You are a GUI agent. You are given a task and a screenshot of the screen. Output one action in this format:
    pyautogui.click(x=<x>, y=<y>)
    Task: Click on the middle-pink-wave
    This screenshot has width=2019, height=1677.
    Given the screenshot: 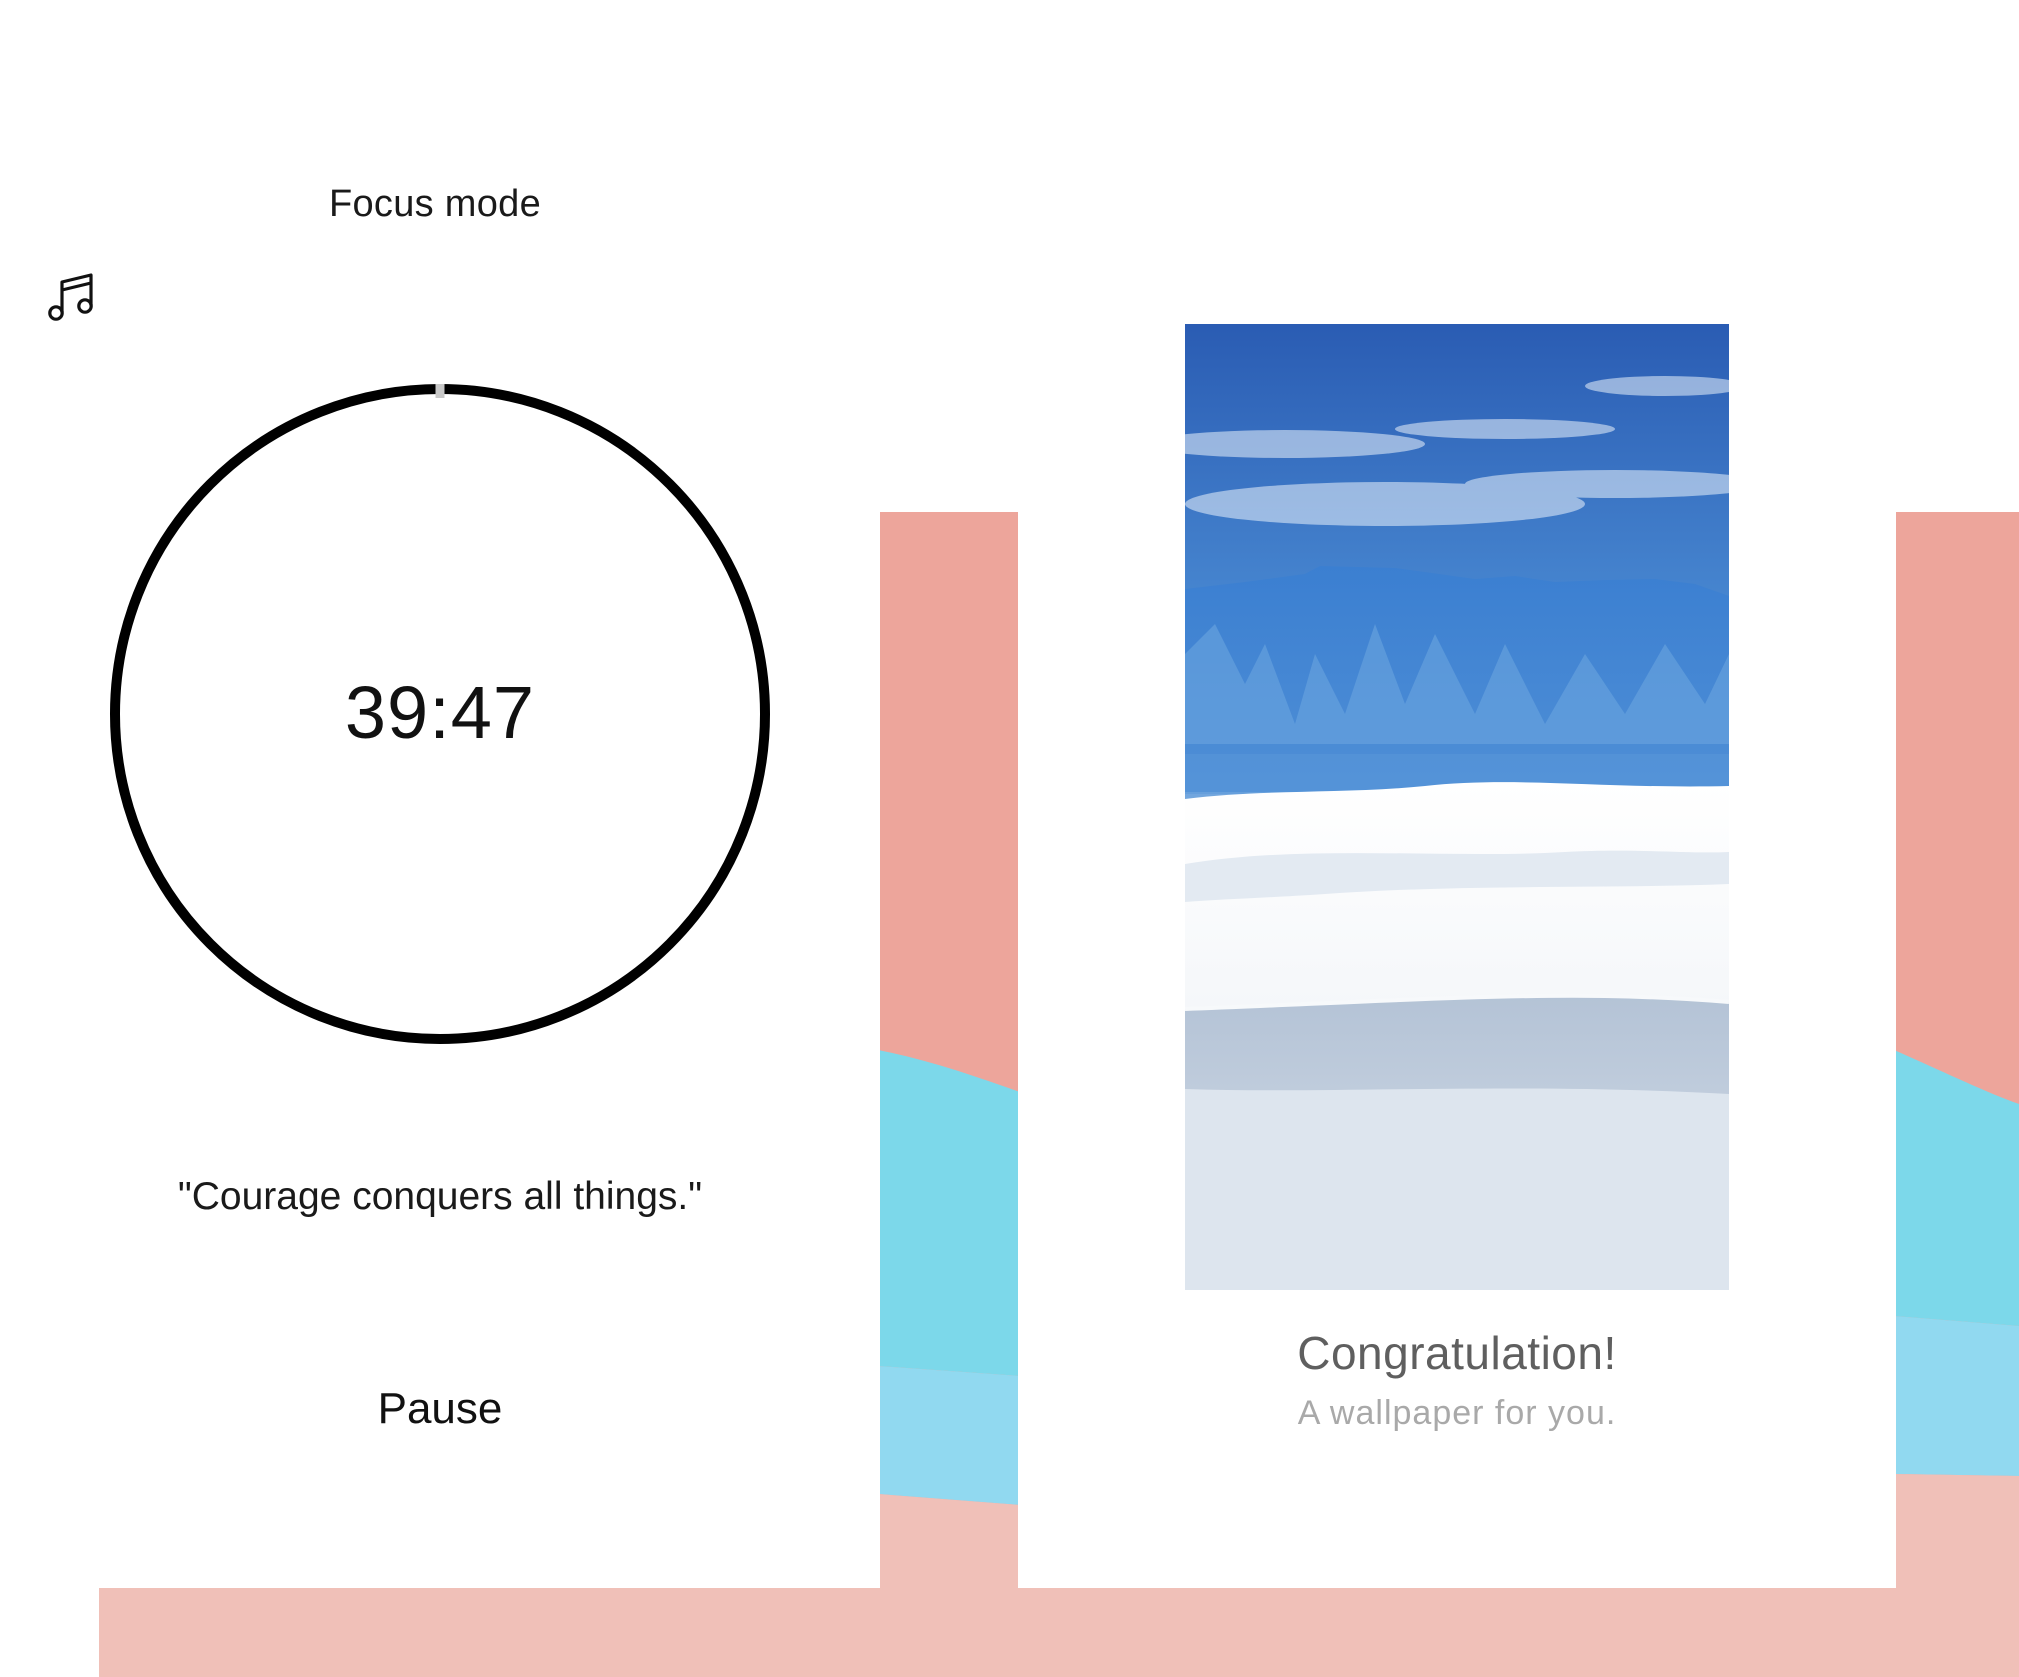 What is the action you would take?
    pyautogui.click(x=949, y=1543)
    